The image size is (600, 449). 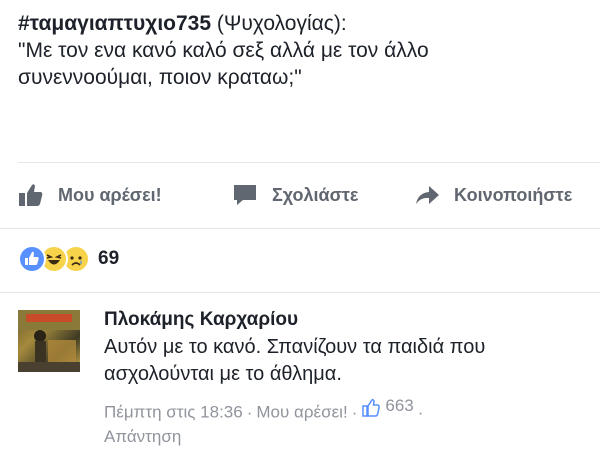 What do you see at coordinates (110, 194) in the screenshot?
I see `like-label: Μου αρέσει!` at bounding box center [110, 194].